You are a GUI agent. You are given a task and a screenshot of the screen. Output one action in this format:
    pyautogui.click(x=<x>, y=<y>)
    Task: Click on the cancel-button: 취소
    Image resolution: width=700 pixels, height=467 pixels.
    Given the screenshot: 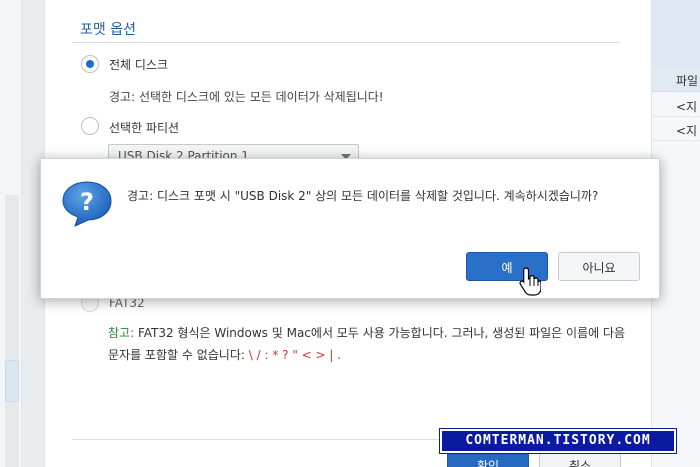 What is the action you would take?
    pyautogui.click(x=580, y=459)
    